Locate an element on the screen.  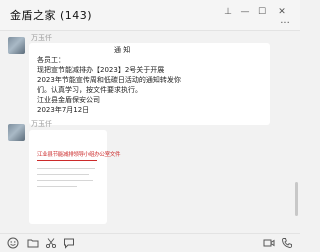
folder-icon is located at coordinates (33, 243).